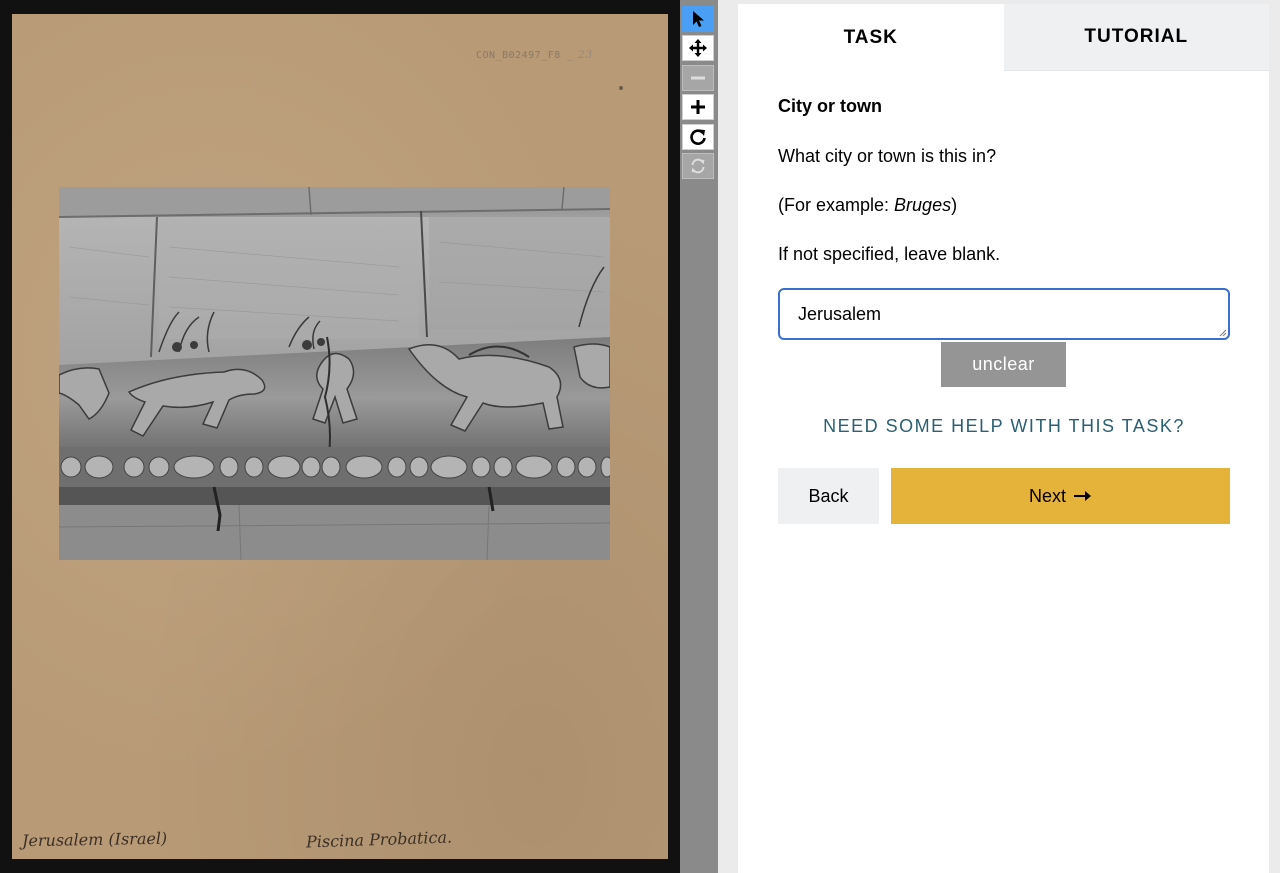 The image size is (1280, 873). What do you see at coordinates (518, 55) in the screenshot?
I see `reference-code: CON_B02497_F8` at bounding box center [518, 55].